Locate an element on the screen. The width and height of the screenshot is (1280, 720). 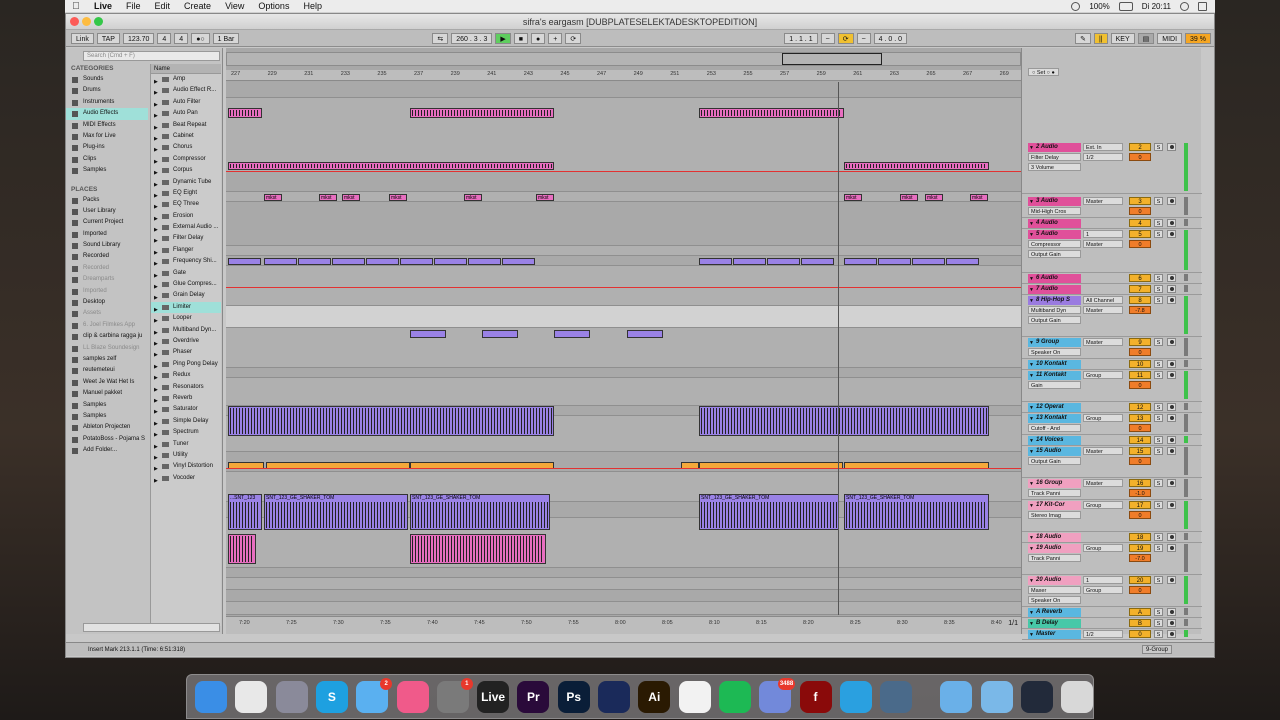
device-list-item: ▶ Compressor is located at coordinates (186, 159).